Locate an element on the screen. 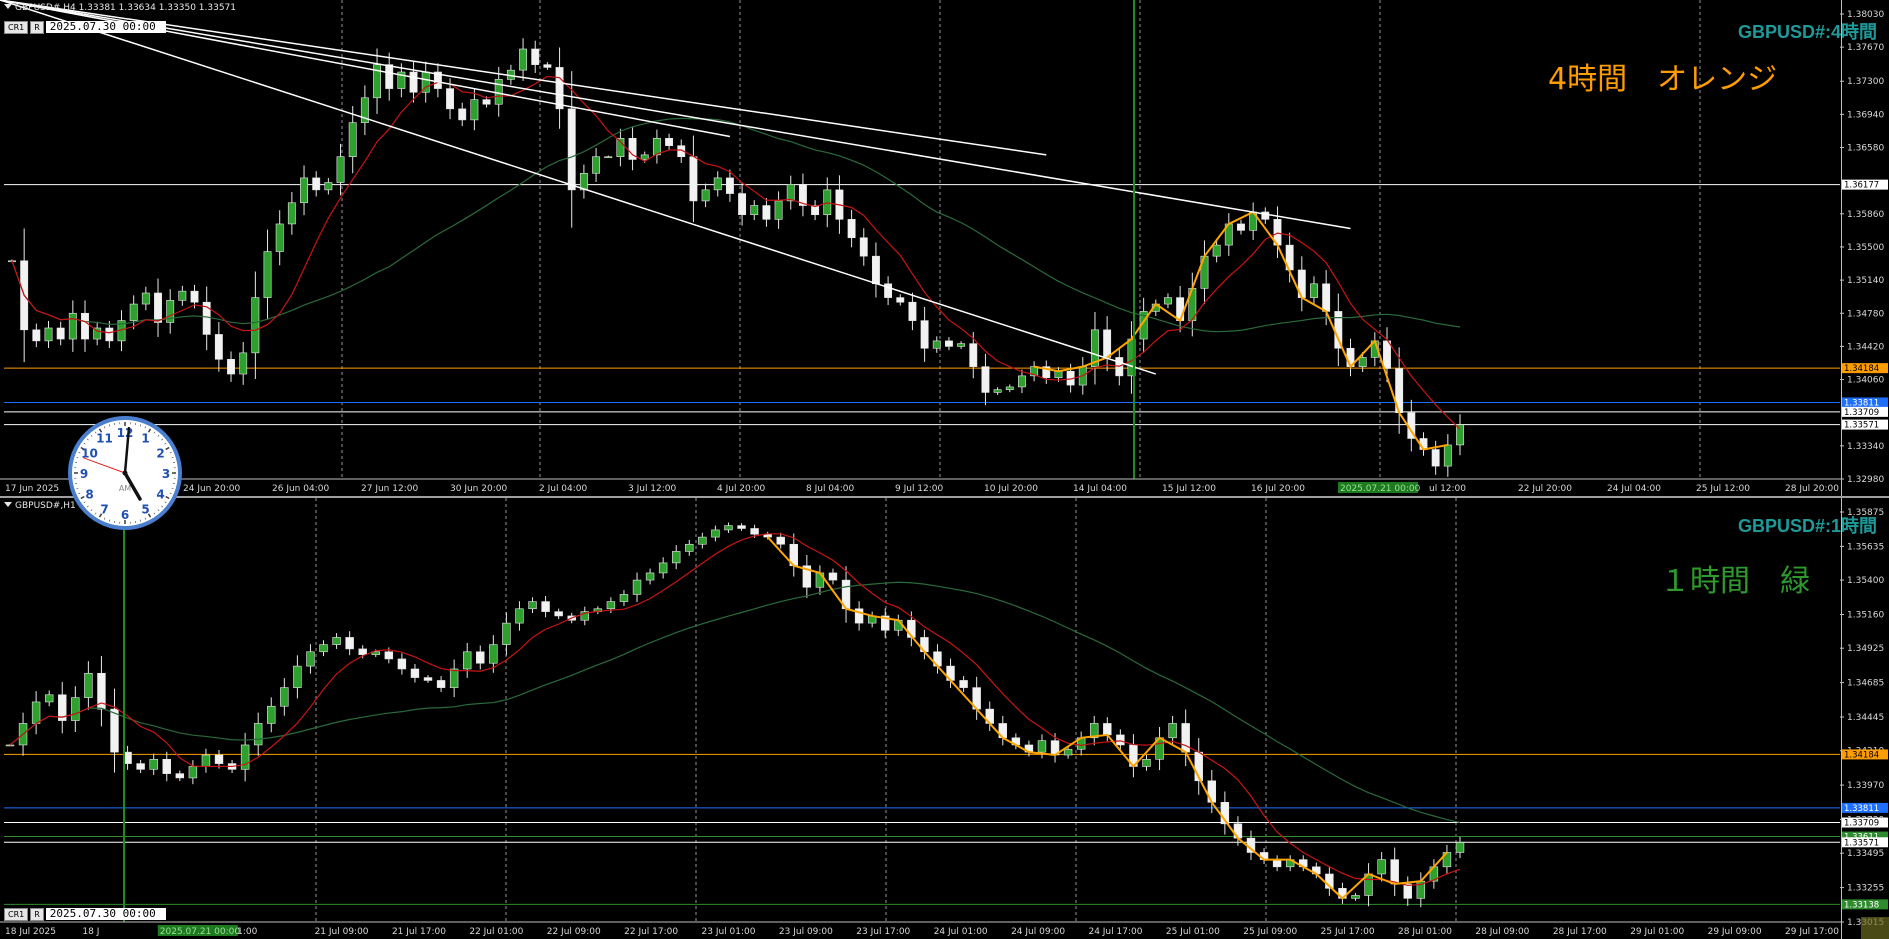 Image resolution: width=1889 pixels, height=939 pixels. h4-toolbar: CR1 R 2025.07.30 00:00 is located at coordinates (85, 27).